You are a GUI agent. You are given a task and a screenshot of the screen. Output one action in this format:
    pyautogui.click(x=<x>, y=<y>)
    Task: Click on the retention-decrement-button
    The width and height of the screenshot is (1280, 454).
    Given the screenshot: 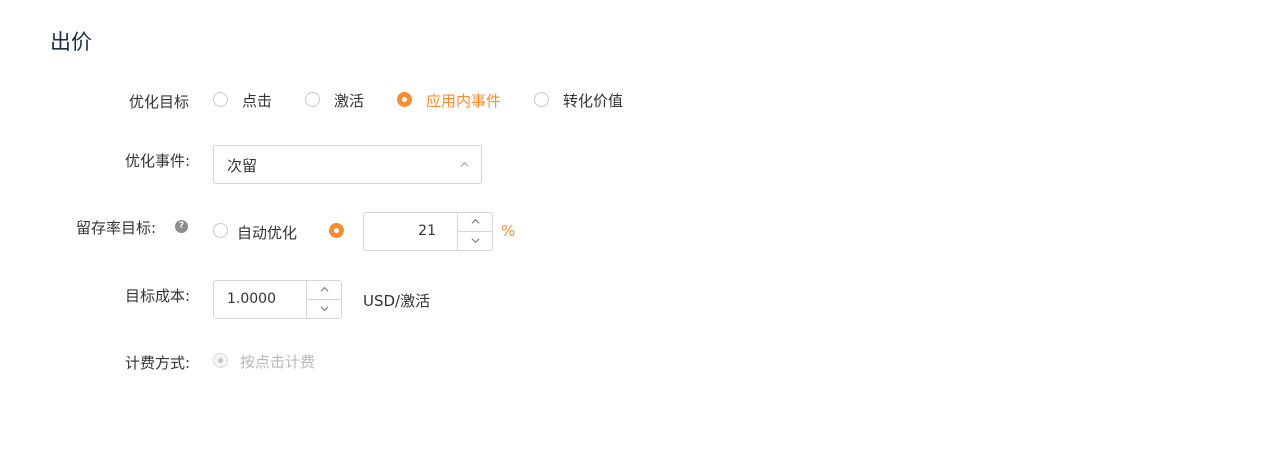 What is the action you would take?
    pyautogui.click(x=475, y=241)
    